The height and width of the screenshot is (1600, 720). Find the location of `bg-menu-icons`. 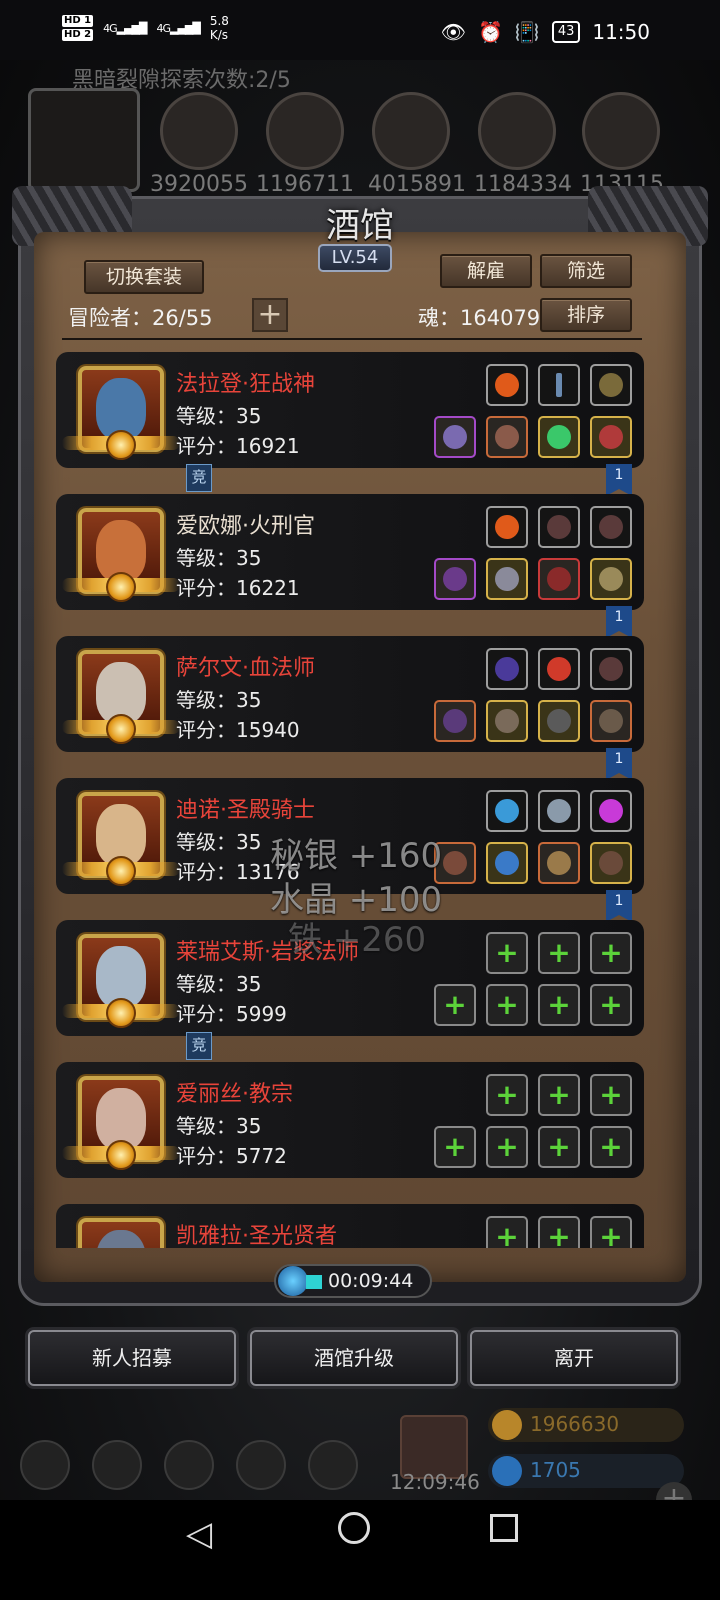

bg-menu-icons is located at coordinates (189, 1465).